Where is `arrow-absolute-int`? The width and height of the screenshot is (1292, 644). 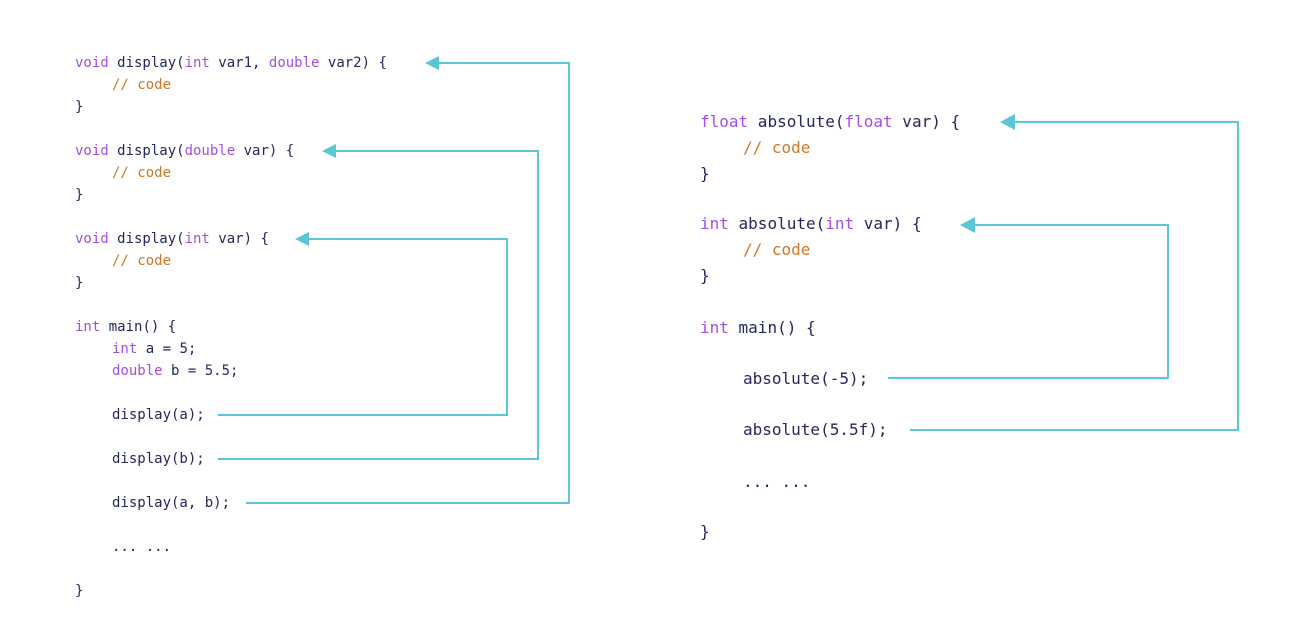
arrow-absolute-int is located at coordinates (1028, 301).